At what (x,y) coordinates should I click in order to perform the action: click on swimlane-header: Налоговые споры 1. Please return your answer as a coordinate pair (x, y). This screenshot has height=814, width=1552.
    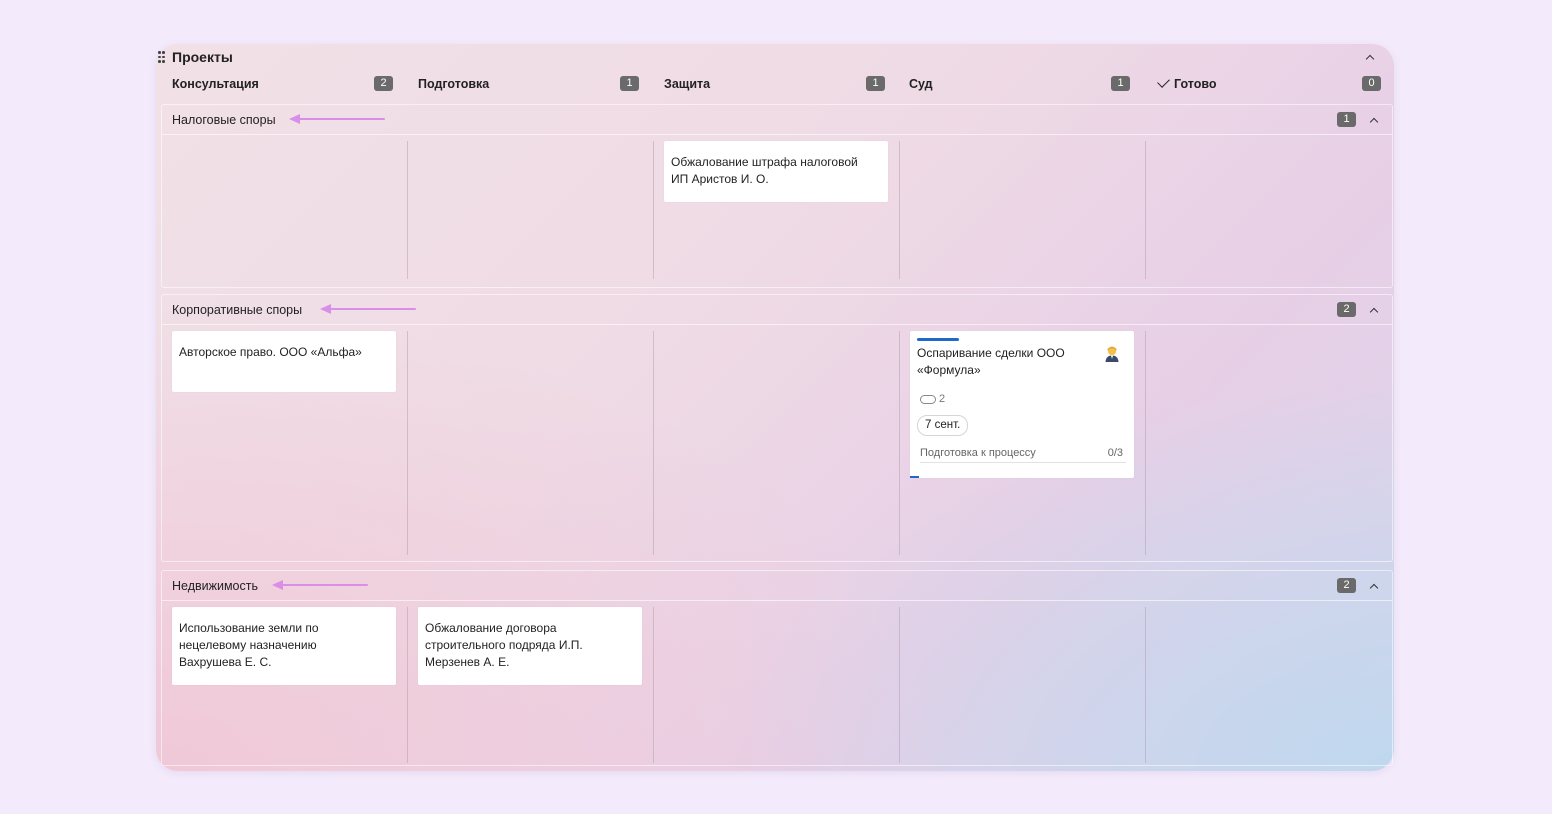
    Looking at the image, I should click on (777, 120).